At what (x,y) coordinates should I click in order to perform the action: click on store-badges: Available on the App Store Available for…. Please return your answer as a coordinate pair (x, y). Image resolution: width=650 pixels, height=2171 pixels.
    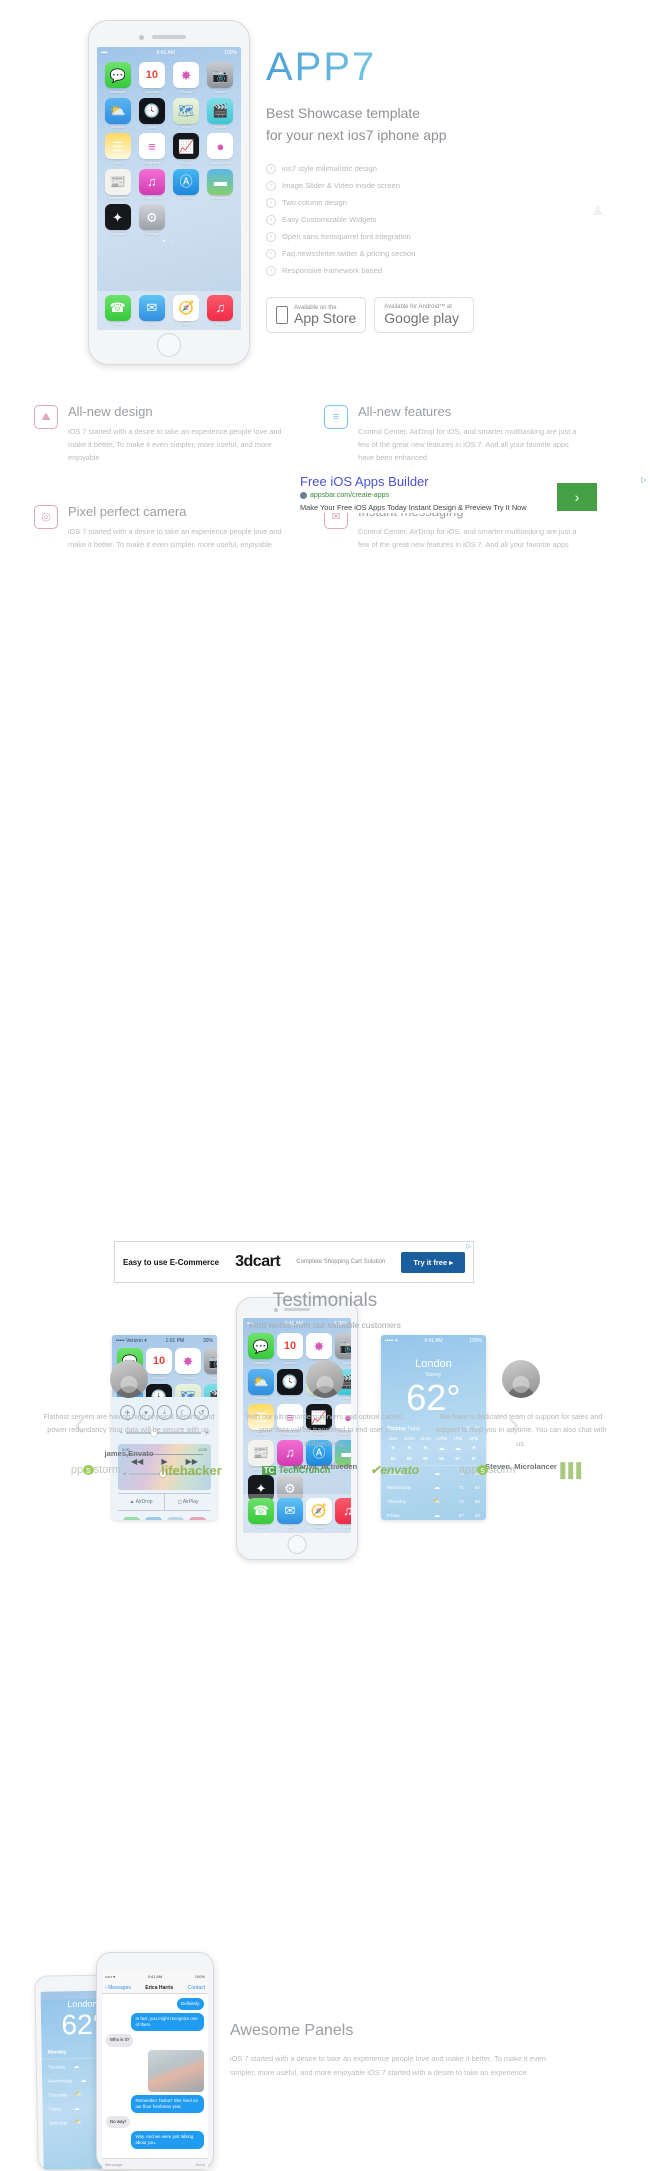
    Looking at the image, I should click on (431, 315).